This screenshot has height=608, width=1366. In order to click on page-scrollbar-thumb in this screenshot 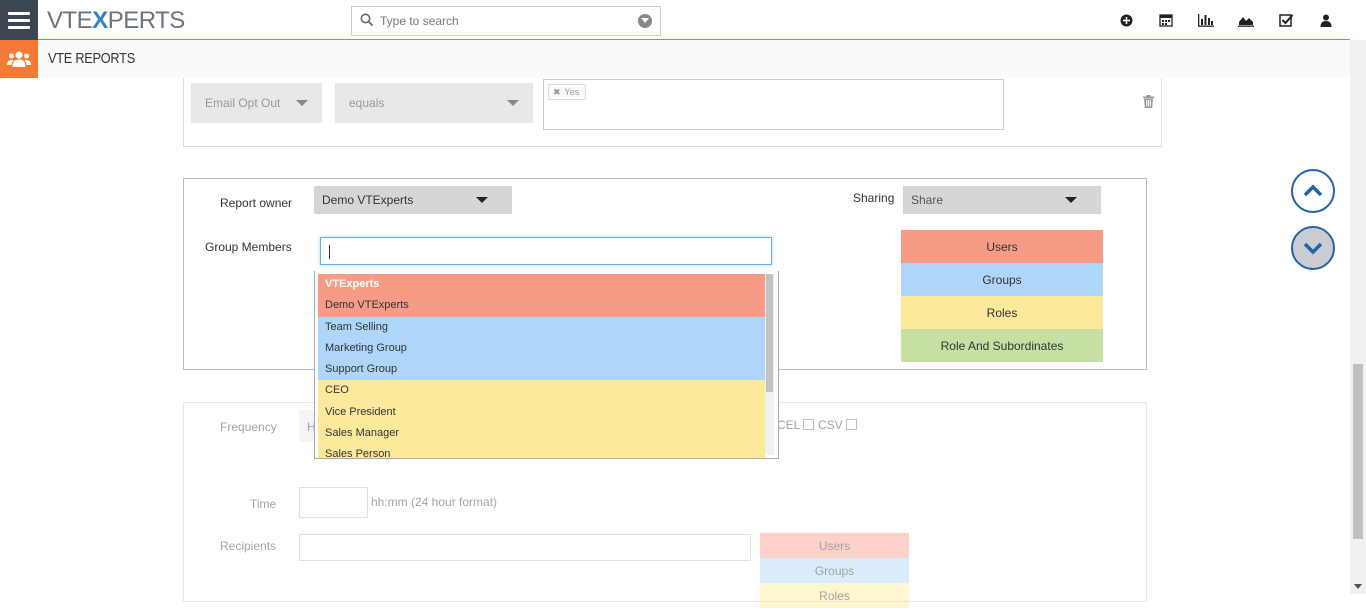, I will do `click(1358, 451)`.